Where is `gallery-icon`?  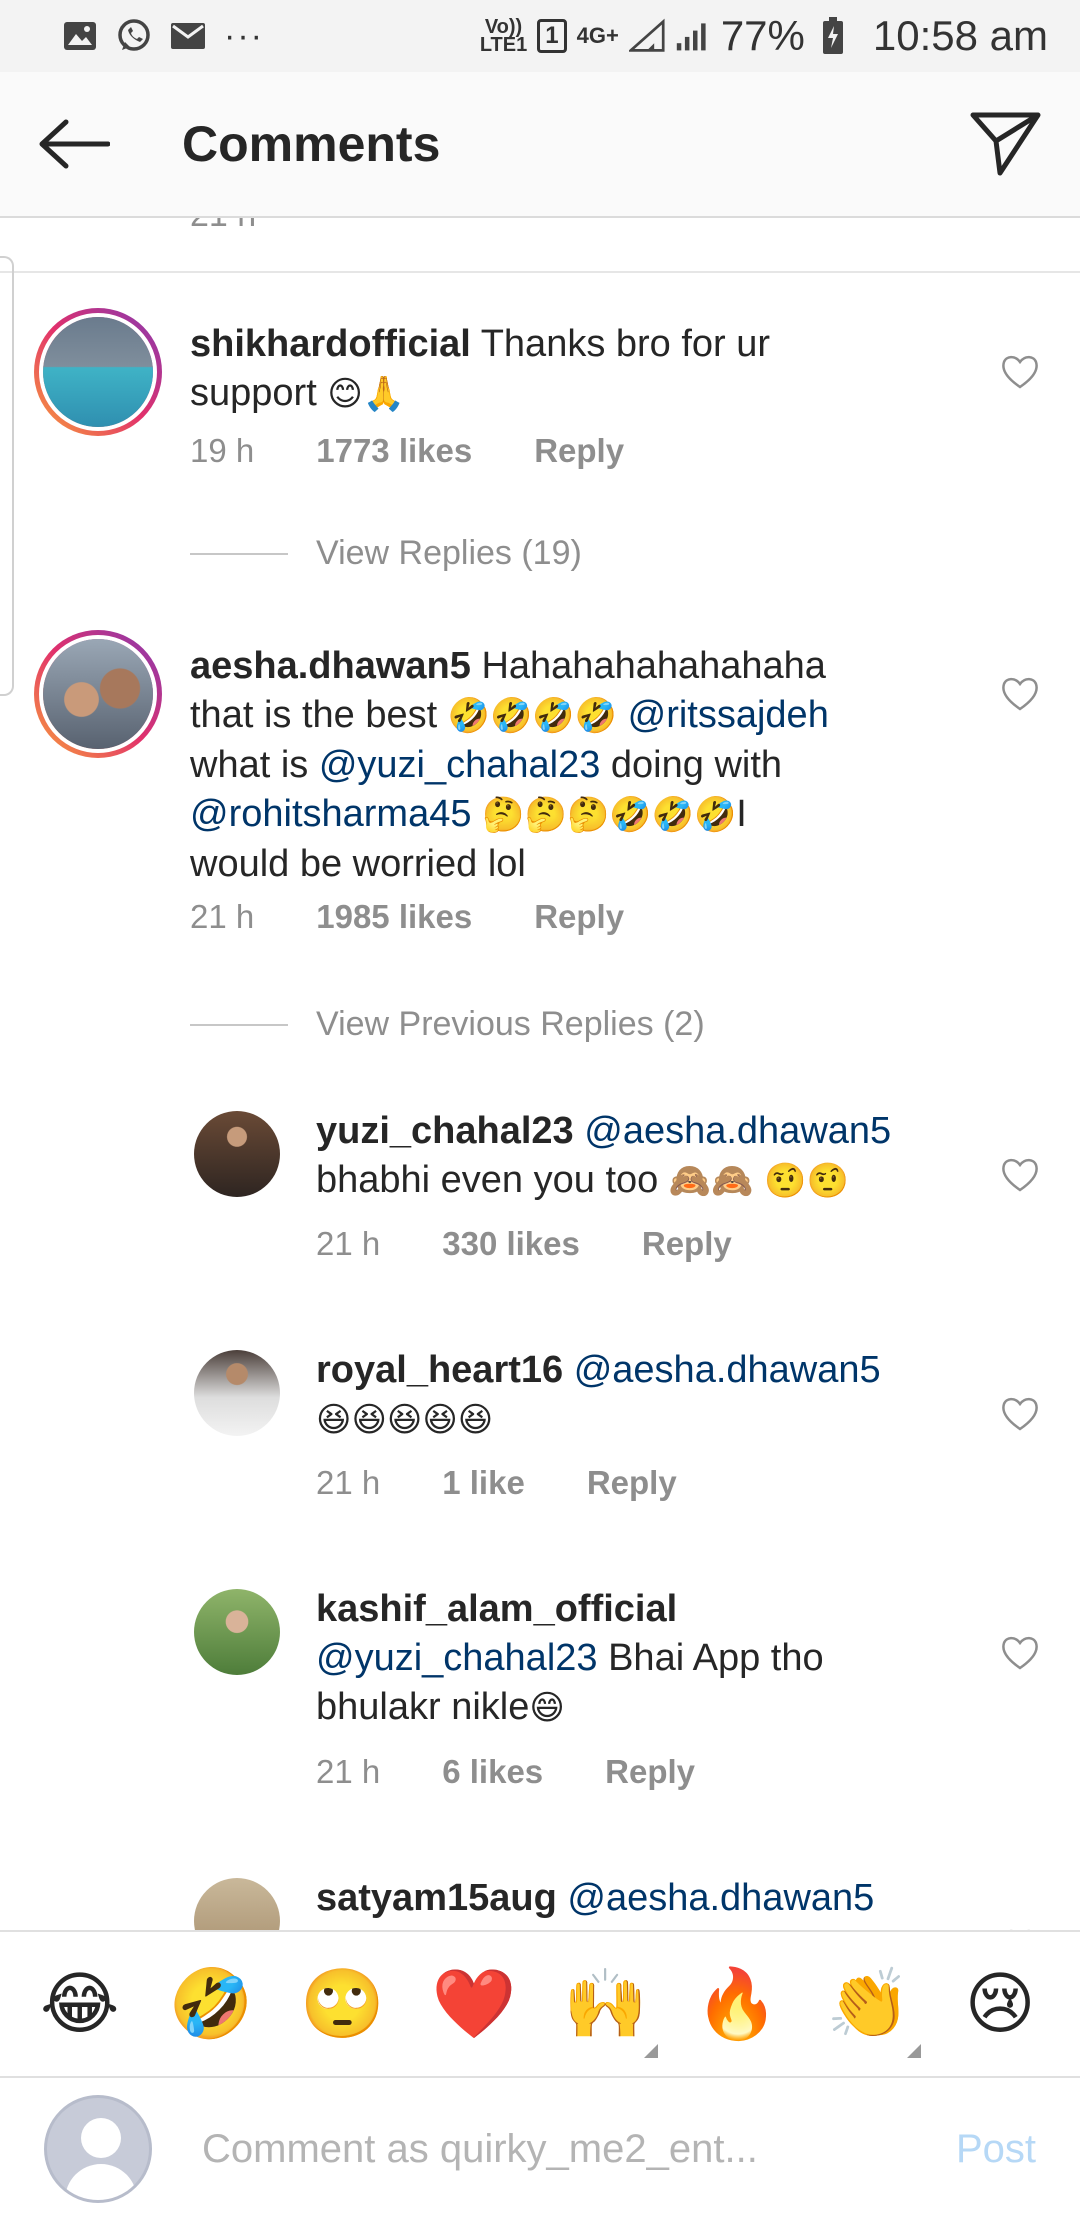
gallery-icon is located at coordinates (80, 36).